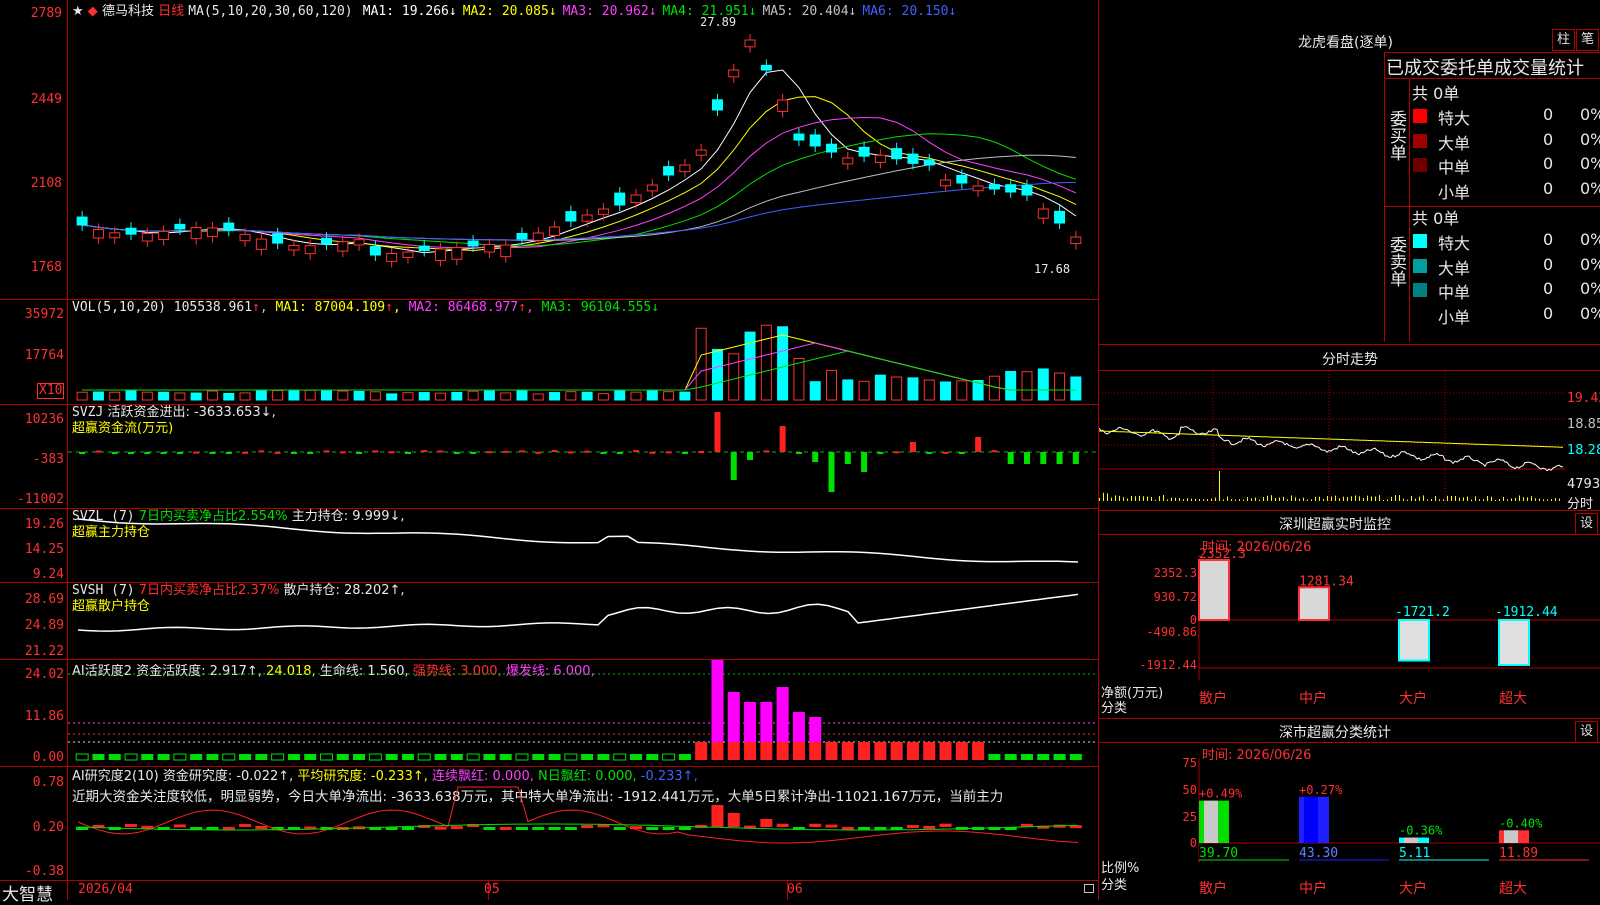 The height and width of the screenshot is (905, 1600). Describe the element at coordinates (1587, 40) in the screenshot. I see `tick-mode-button: 笔` at that location.